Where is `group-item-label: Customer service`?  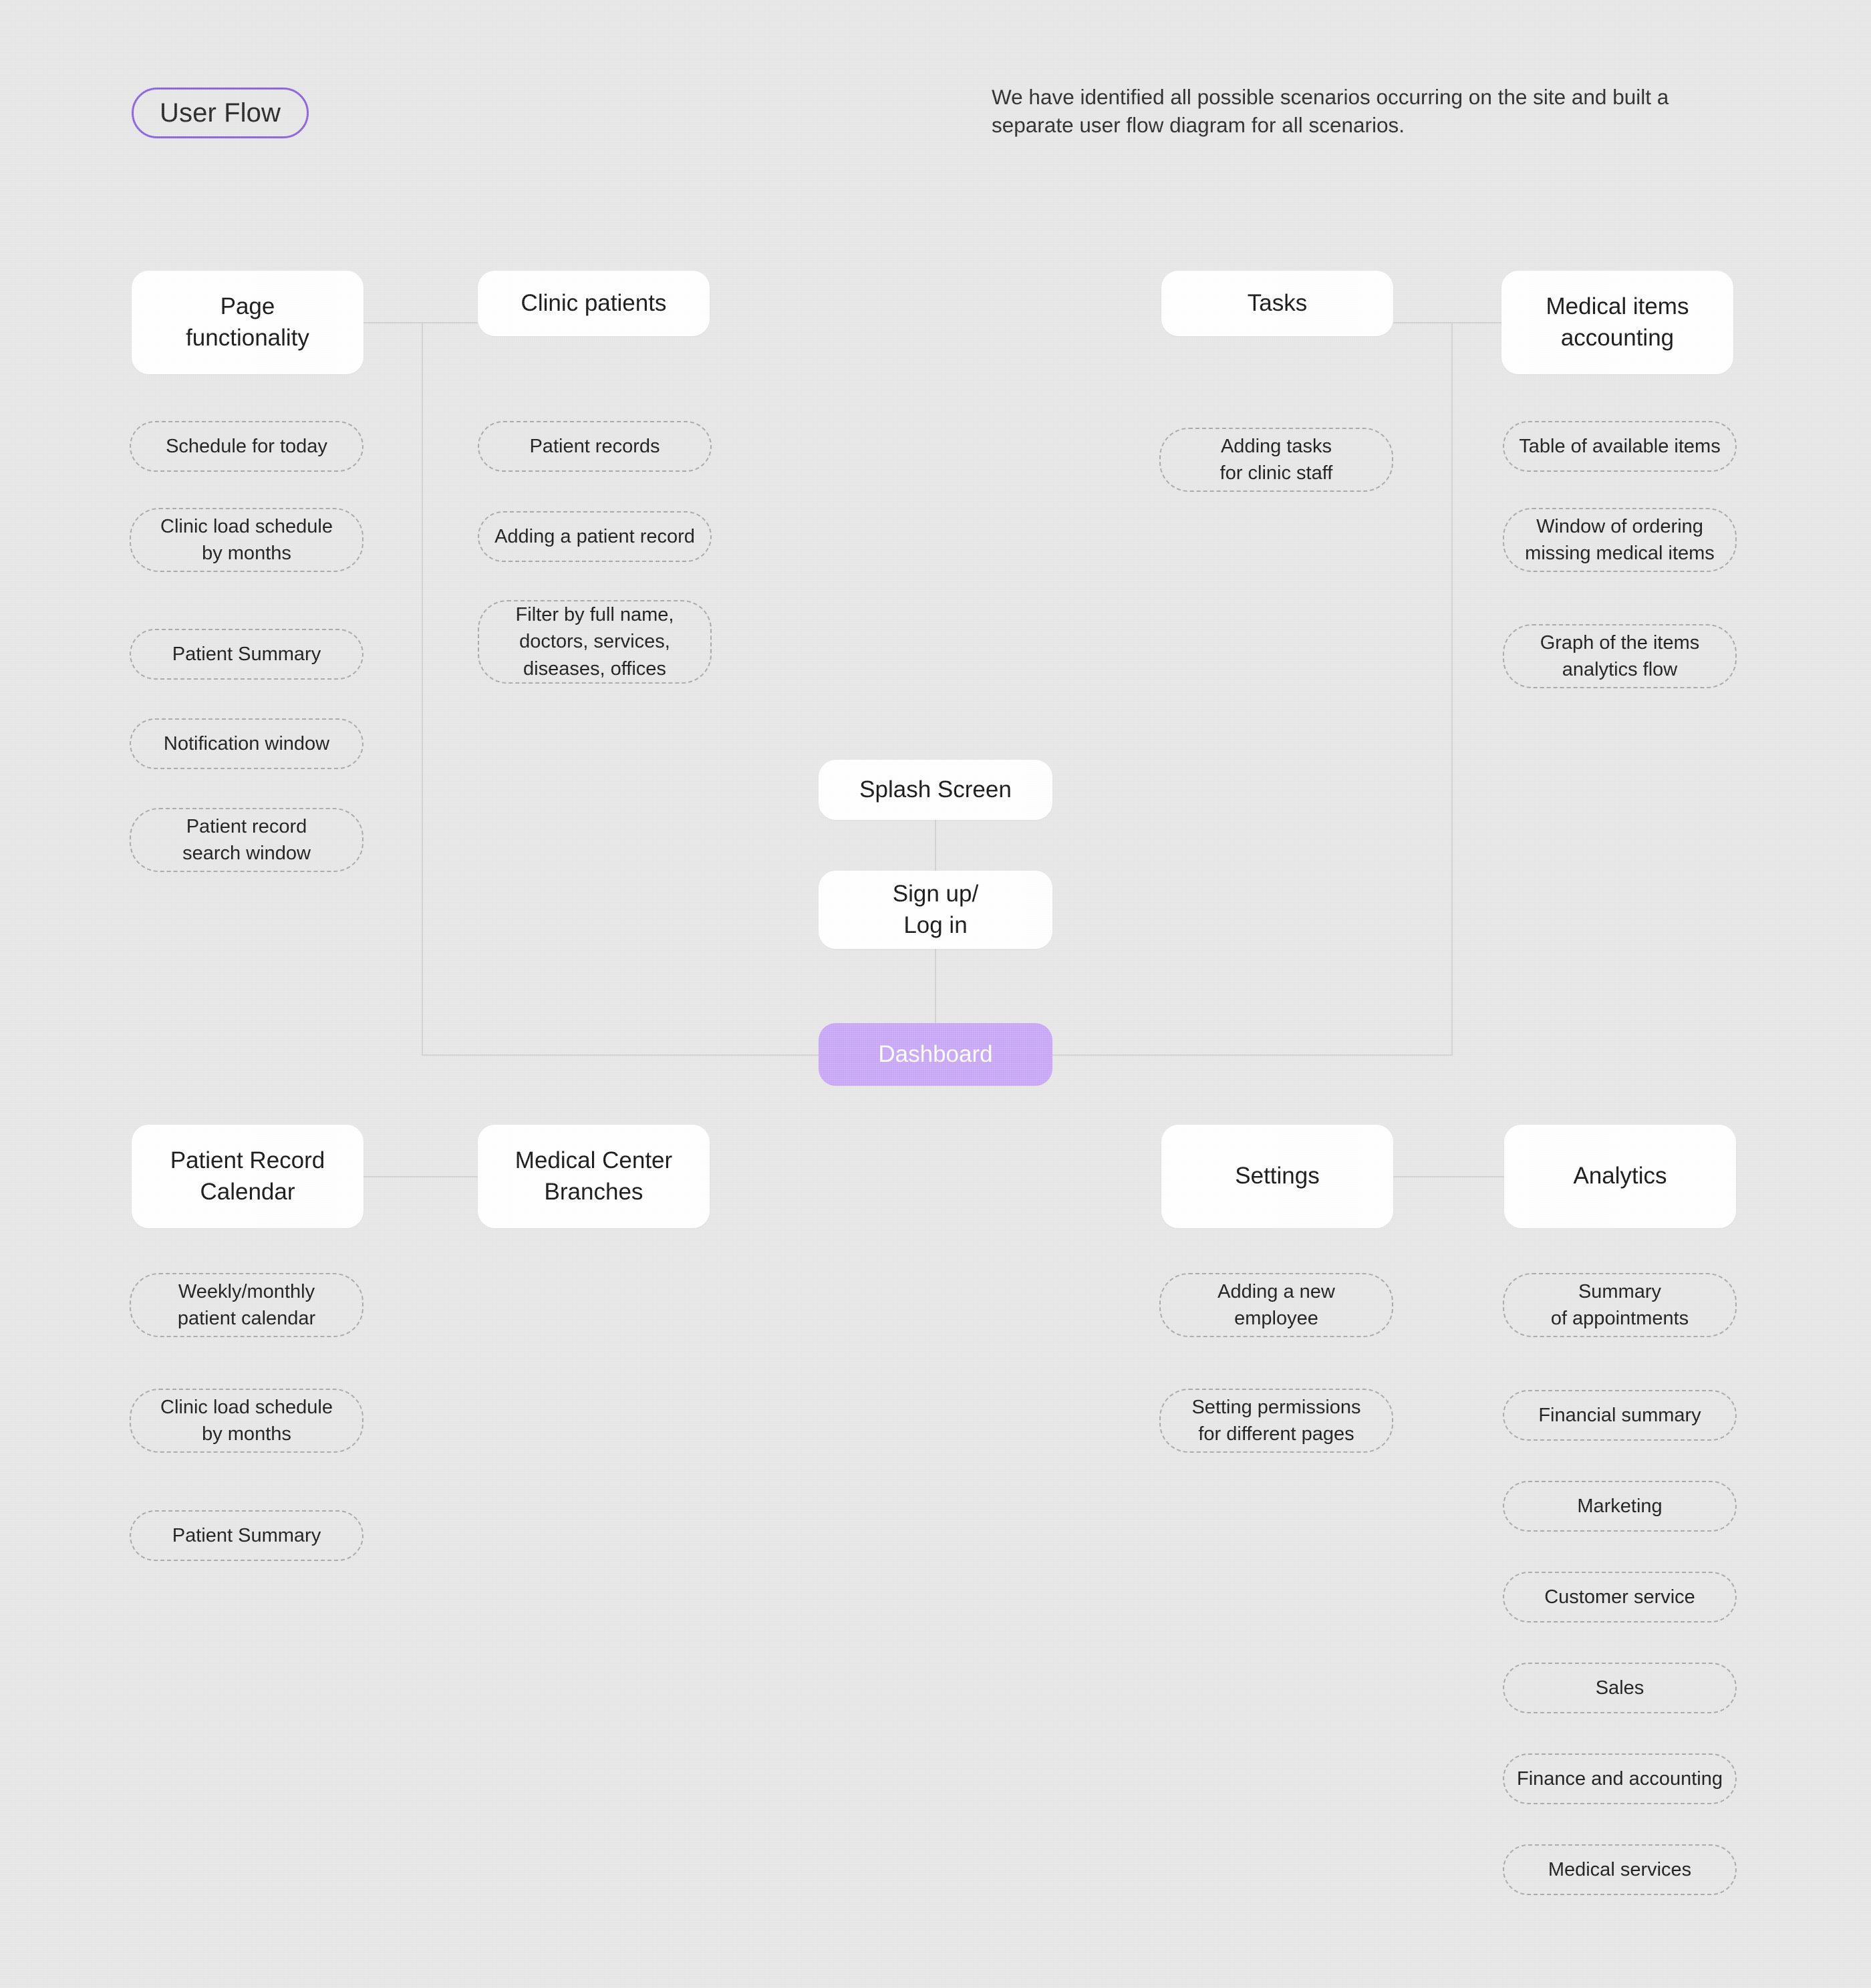
group-item-label: Customer service is located at coordinates (1620, 1597).